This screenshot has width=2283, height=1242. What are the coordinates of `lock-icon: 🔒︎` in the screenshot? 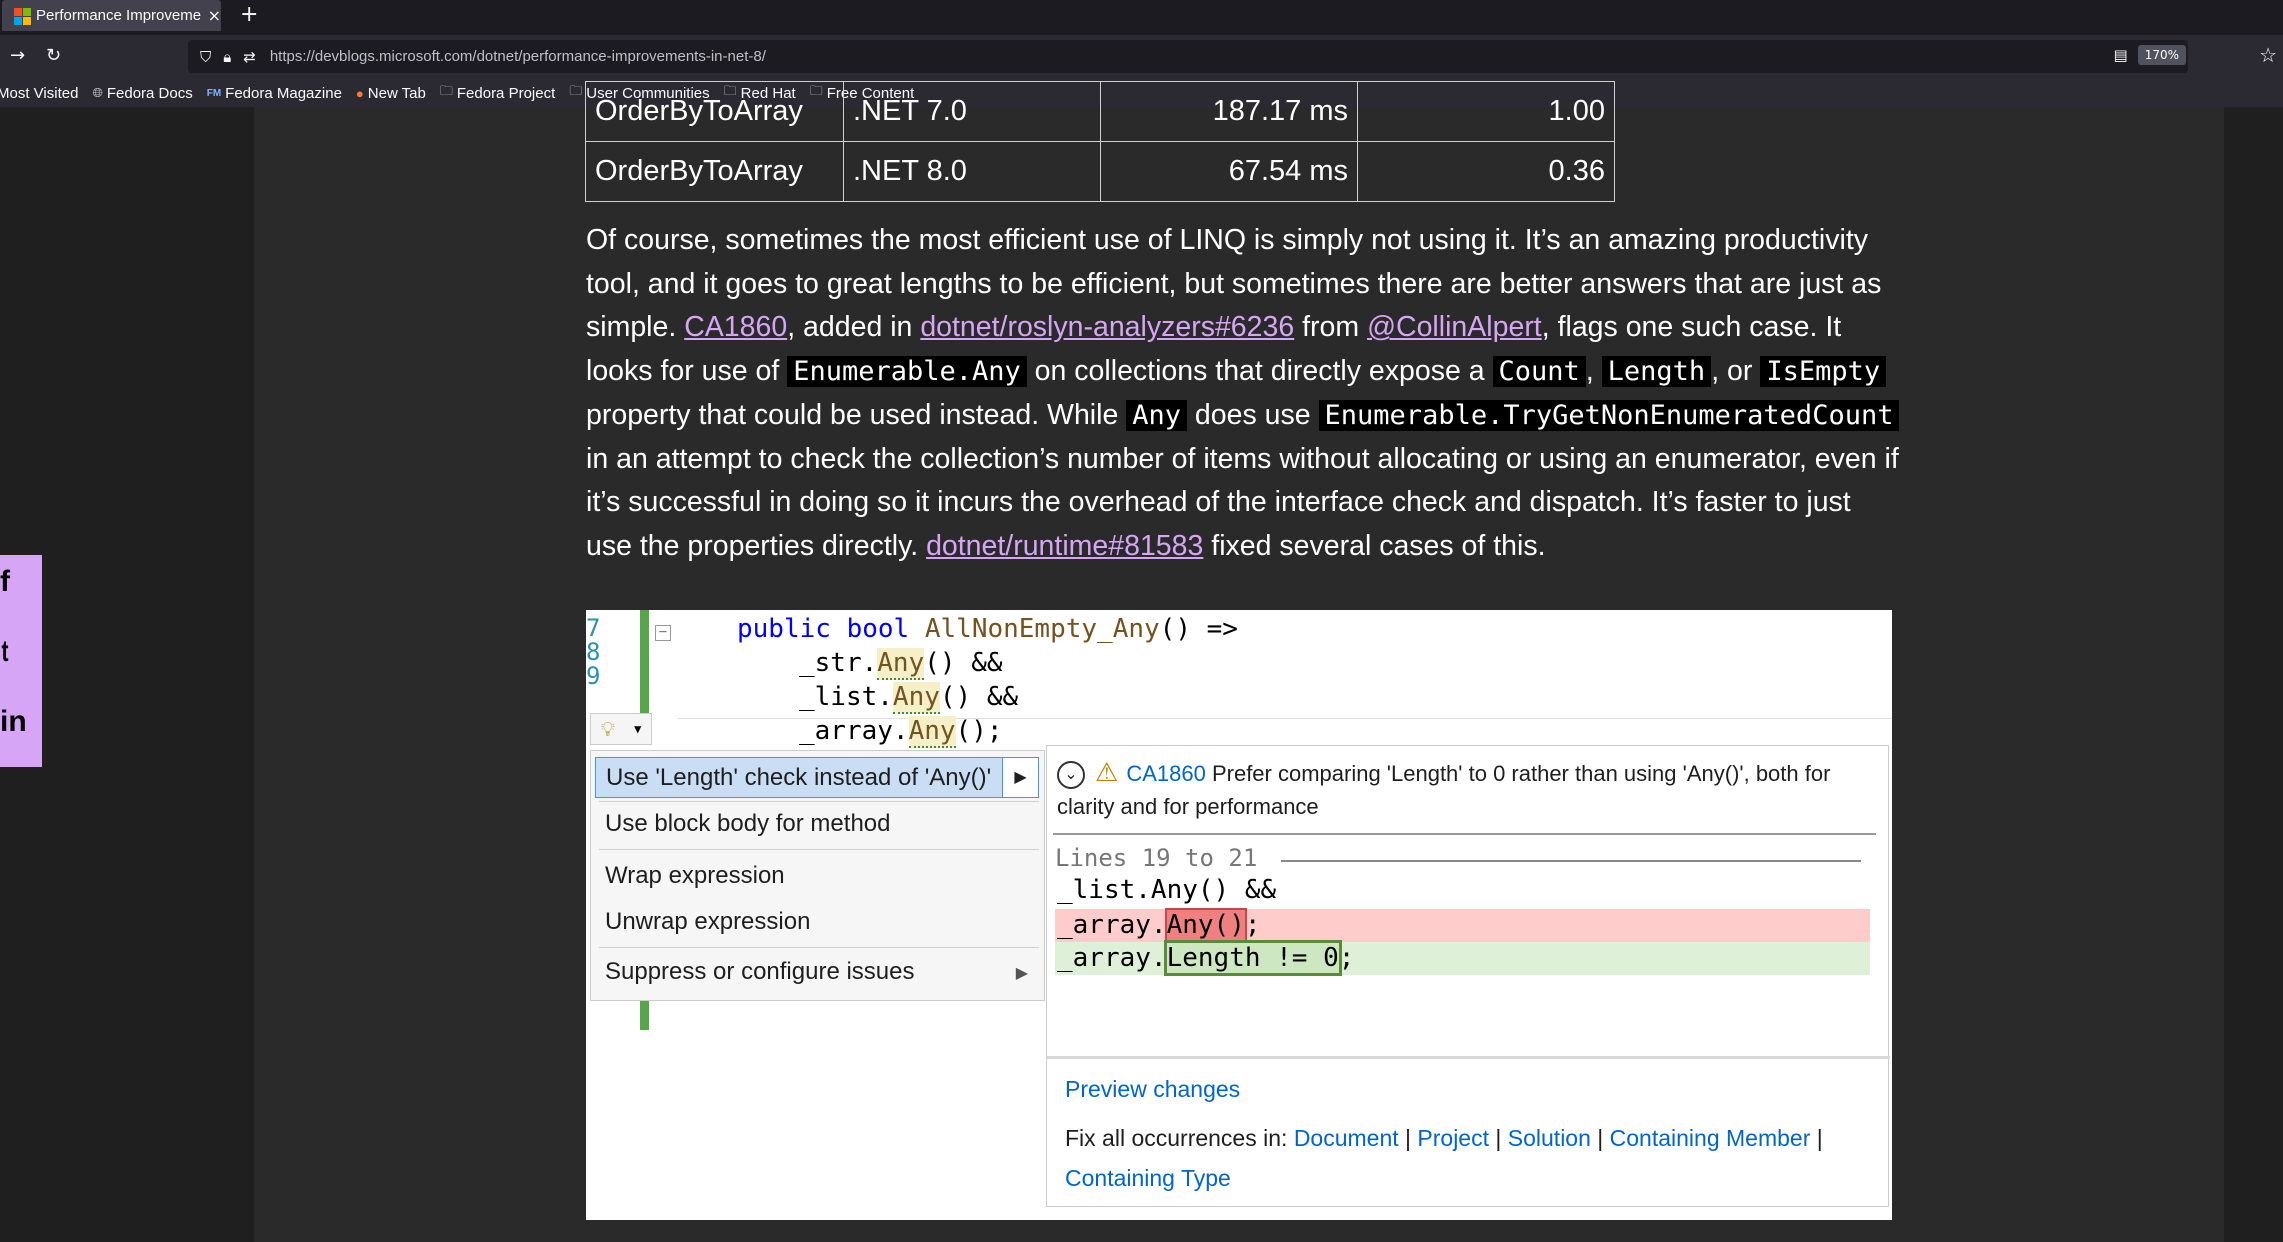 It's located at (227, 57).